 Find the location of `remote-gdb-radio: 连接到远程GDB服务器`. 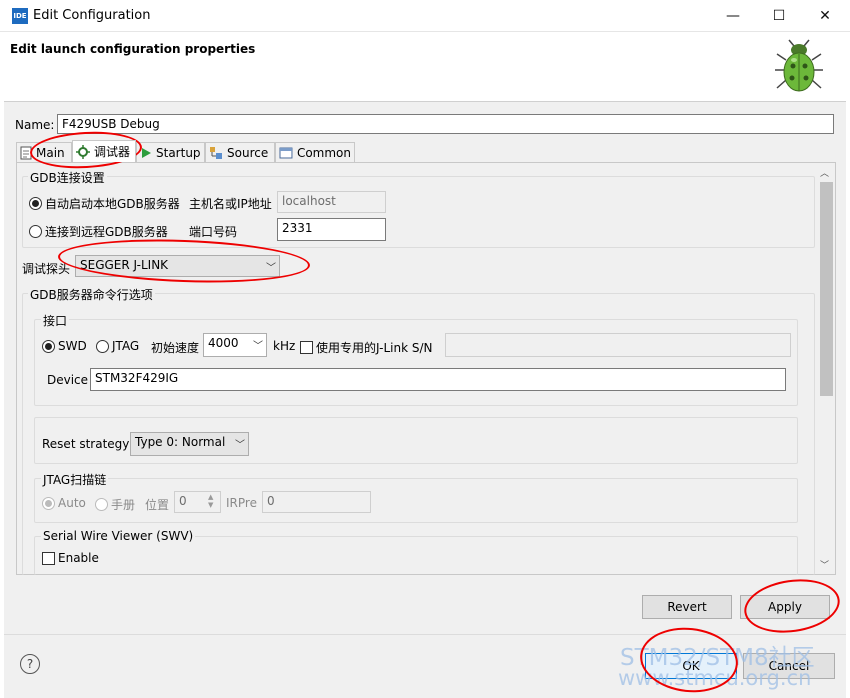

remote-gdb-radio: 连接到远程GDB服务器 is located at coordinates (98, 231).